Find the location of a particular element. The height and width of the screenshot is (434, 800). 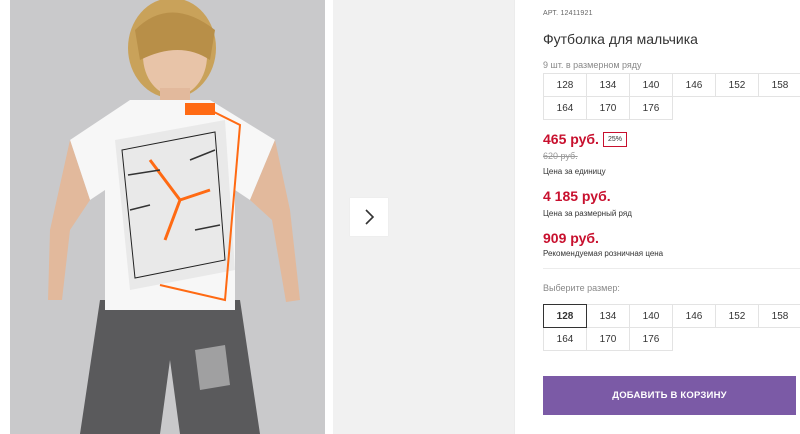

unit-price-row: 465 руб. 25% is located at coordinates (585, 139).